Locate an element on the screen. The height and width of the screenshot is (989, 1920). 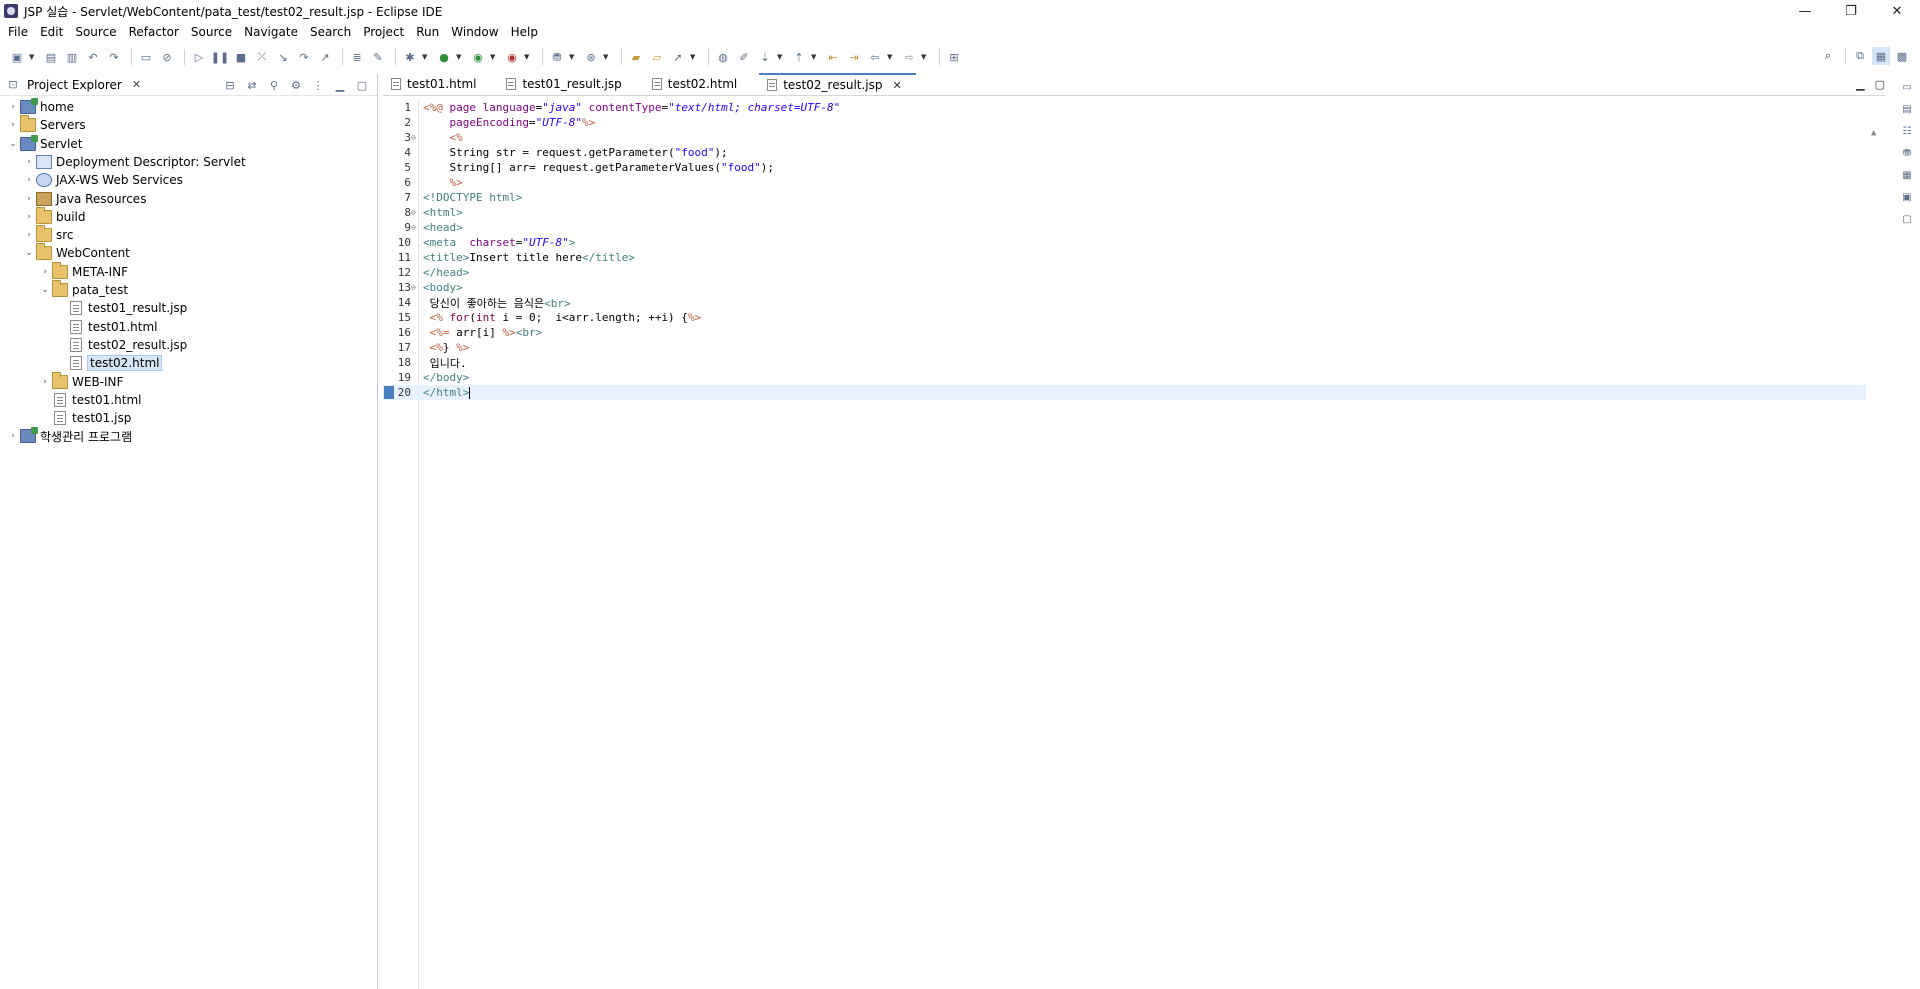
debug-dropdown-icon: ▼ is located at coordinates (426, 57).